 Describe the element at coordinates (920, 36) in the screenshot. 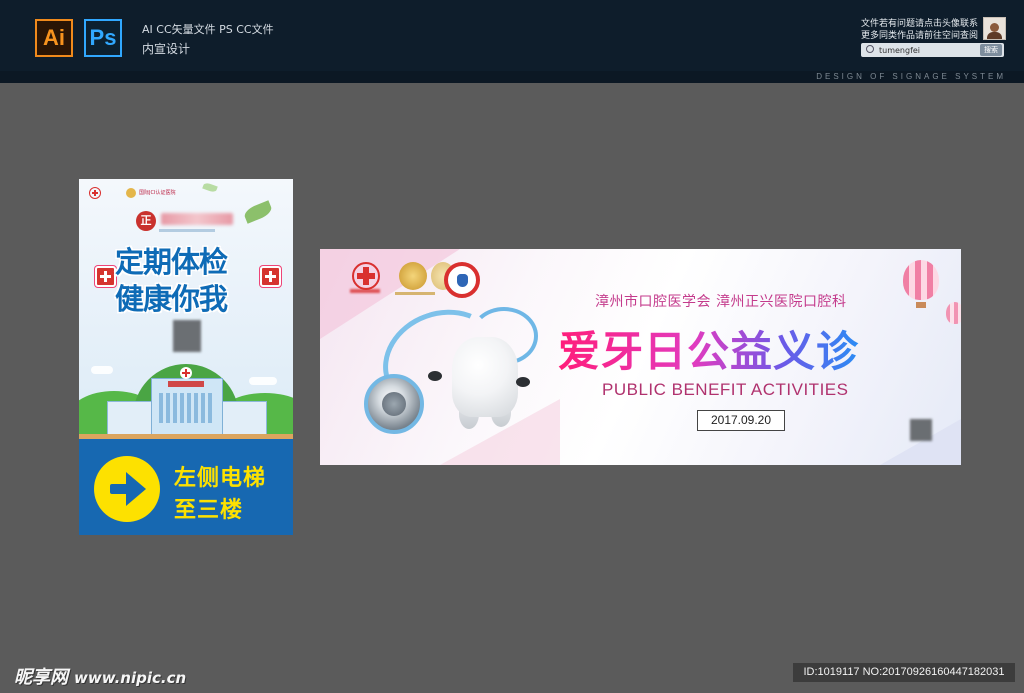

I see `contact-note-2: 更多同类作品请前往空间查阅` at that location.